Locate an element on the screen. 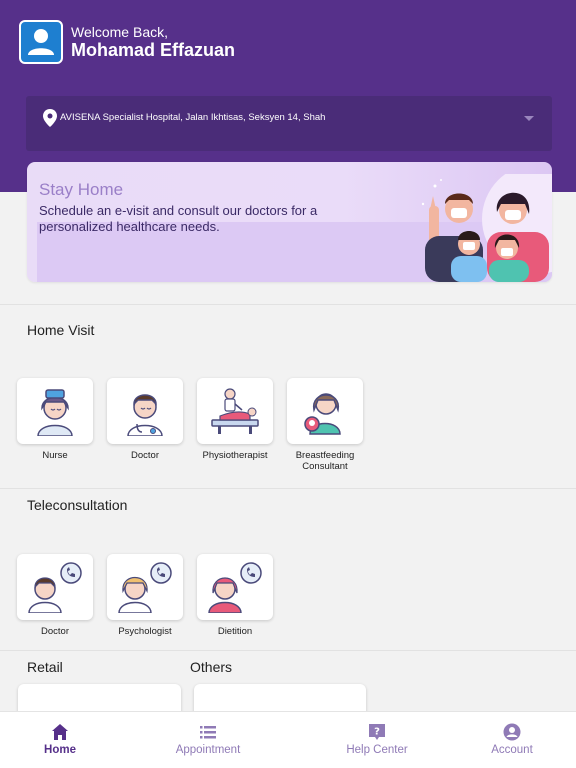 The height and width of the screenshot is (768, 576). physiotherapist-icon is located at coordinates (235, 411).